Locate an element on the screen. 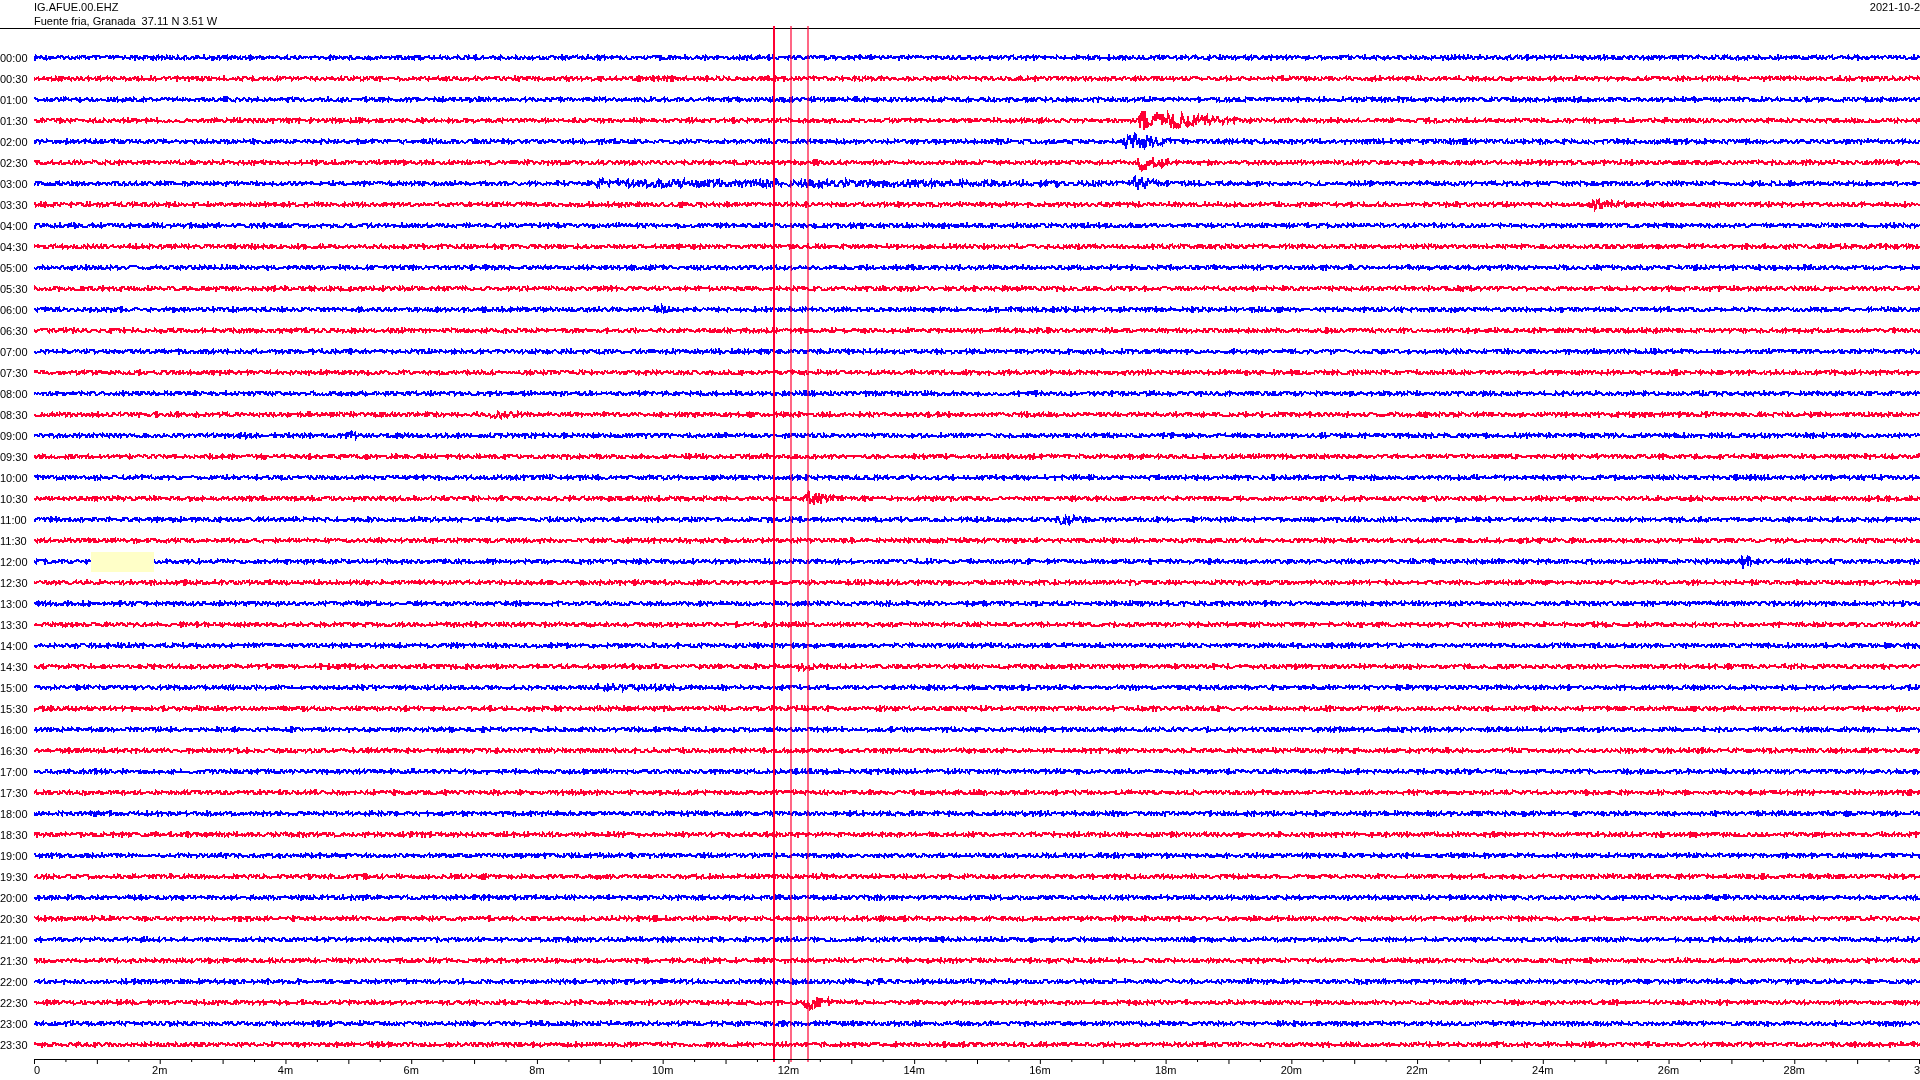 The width and height of the screenshot is (1920, 1080). time-label: 16:00 is located at coordinates (14, 729).